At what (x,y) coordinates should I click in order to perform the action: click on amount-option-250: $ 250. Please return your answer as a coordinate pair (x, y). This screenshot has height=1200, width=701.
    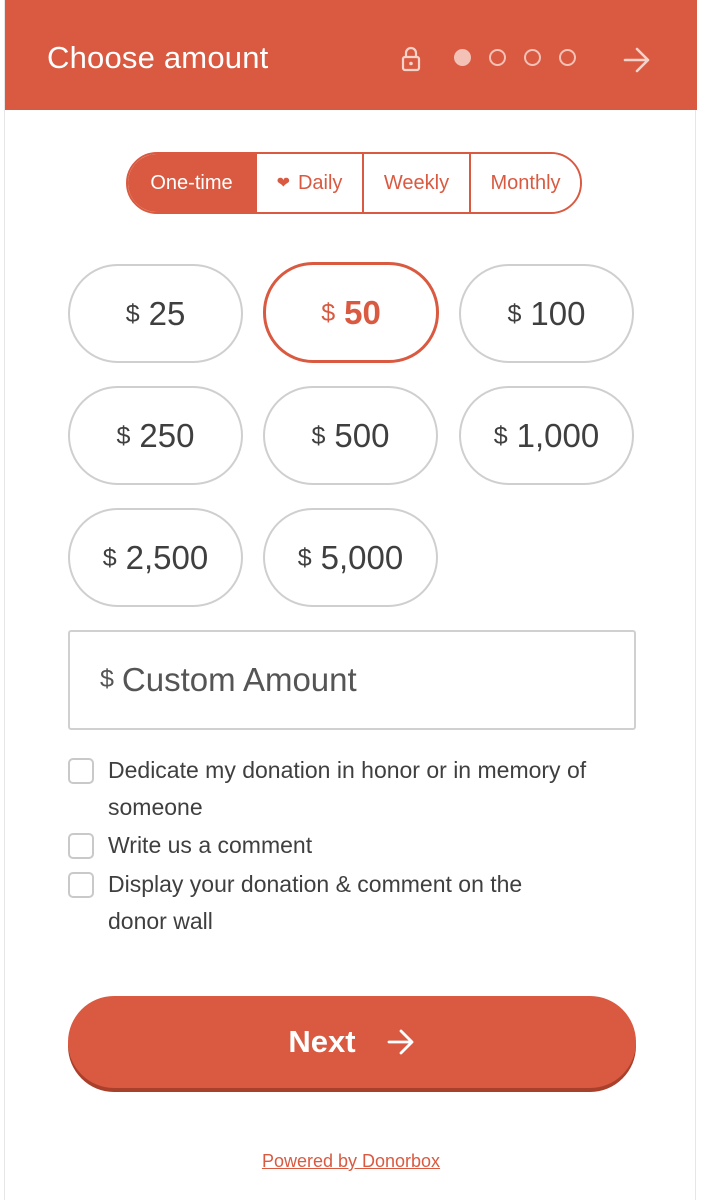
    Looking at the image, I should click on (155, 435).